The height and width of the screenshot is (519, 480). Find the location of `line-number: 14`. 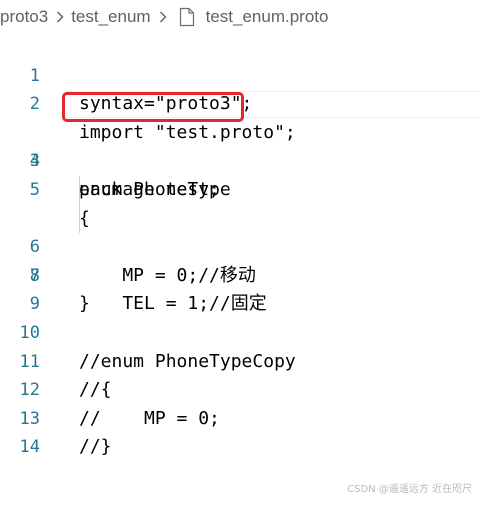

line-number: 14 is located at coordinates (29, 447).